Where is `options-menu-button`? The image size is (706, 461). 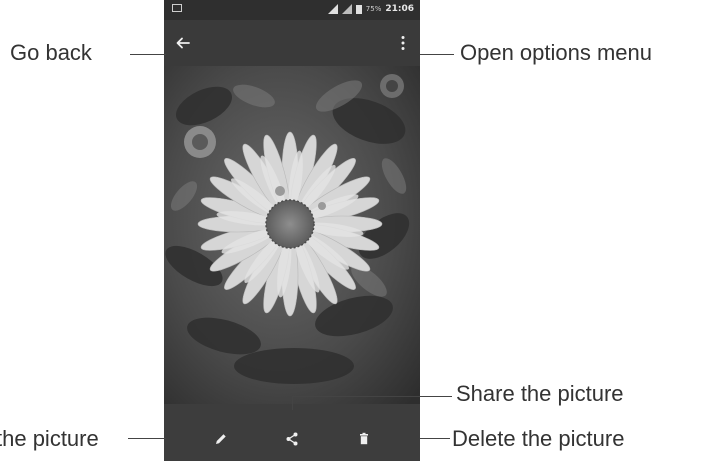
options-menu-button is located at coordinates (403, 43).